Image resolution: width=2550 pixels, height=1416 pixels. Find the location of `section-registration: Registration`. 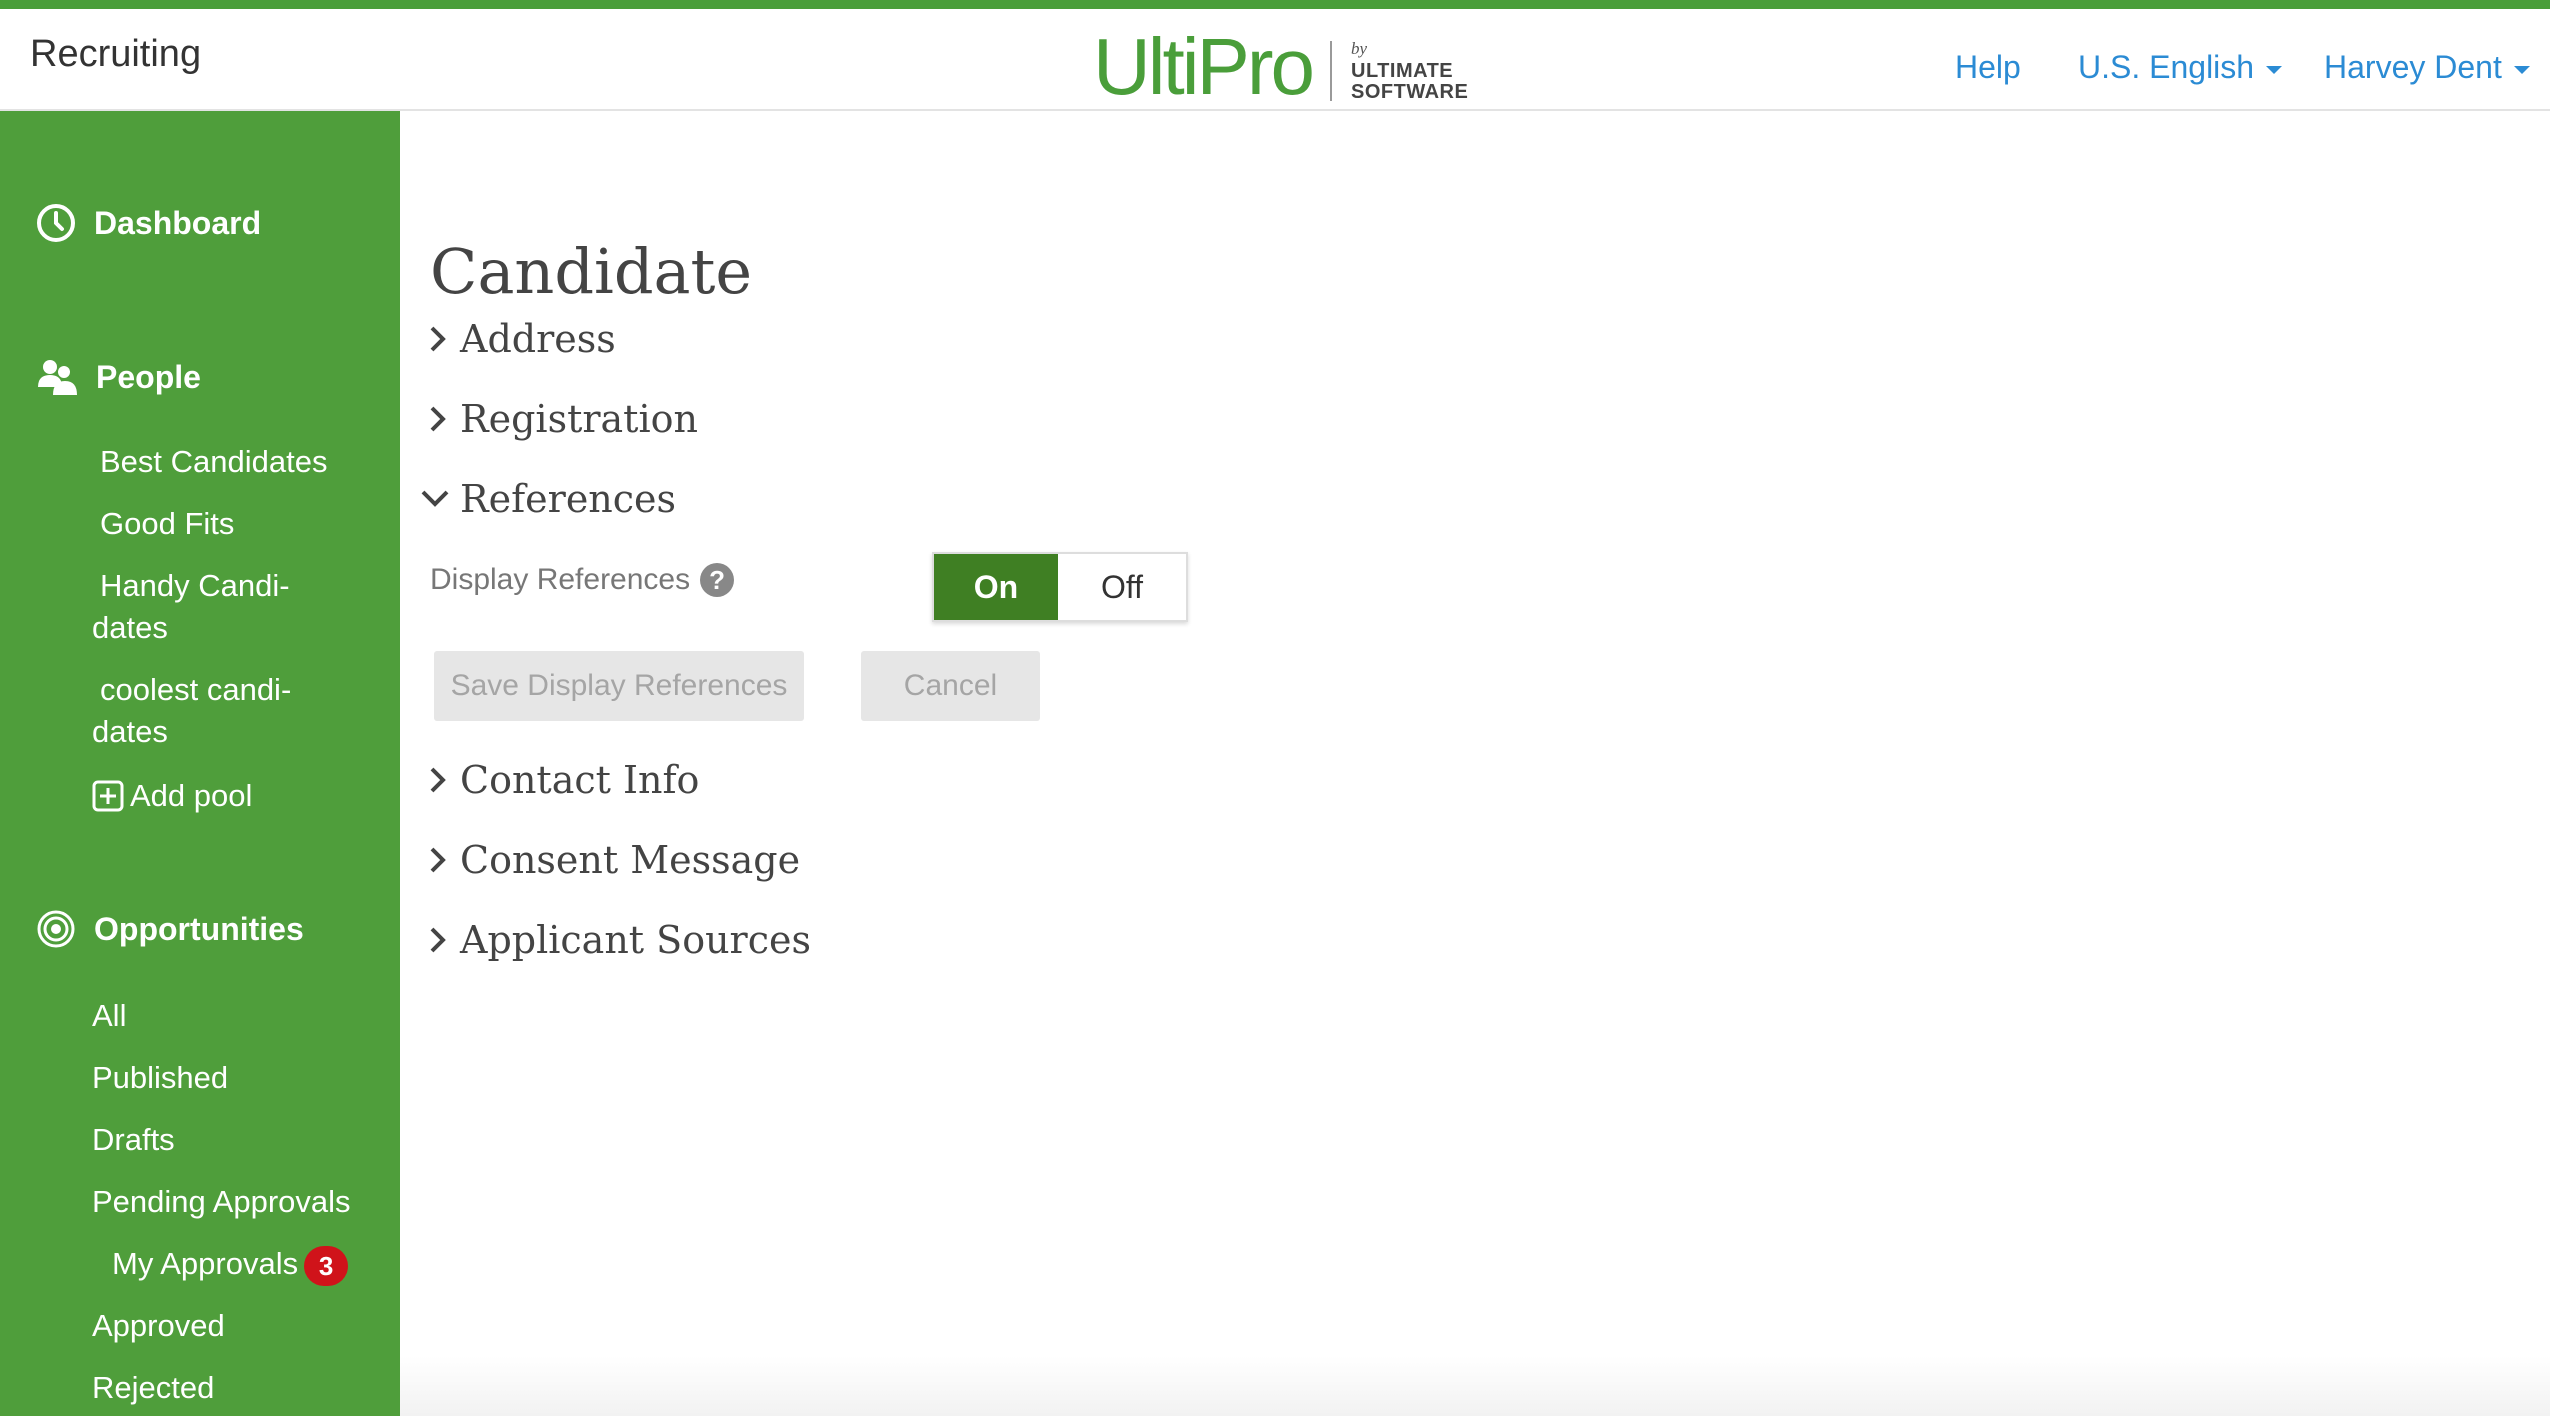

section-registration: Registration is located at coordinates (562, 419).